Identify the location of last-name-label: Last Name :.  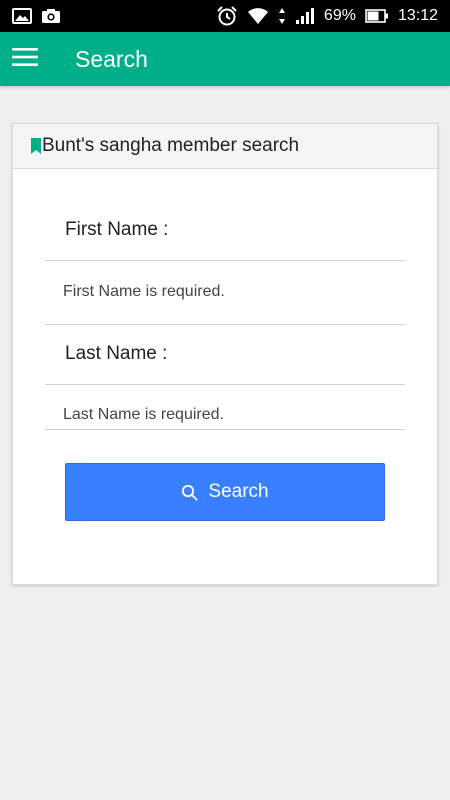
(116, 353).